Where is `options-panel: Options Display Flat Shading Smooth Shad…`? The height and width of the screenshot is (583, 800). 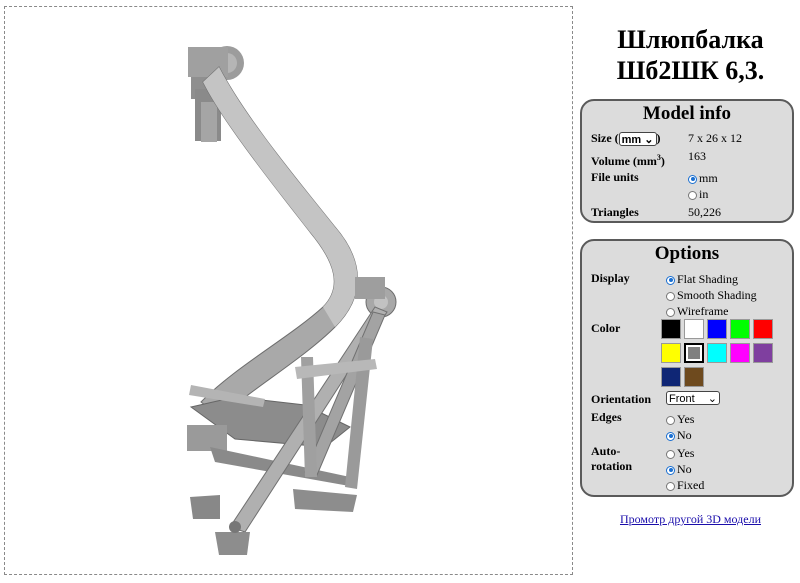 options-panel: Options Display Flat Shading Smooth Shad… is located at coordinates (687, 368).